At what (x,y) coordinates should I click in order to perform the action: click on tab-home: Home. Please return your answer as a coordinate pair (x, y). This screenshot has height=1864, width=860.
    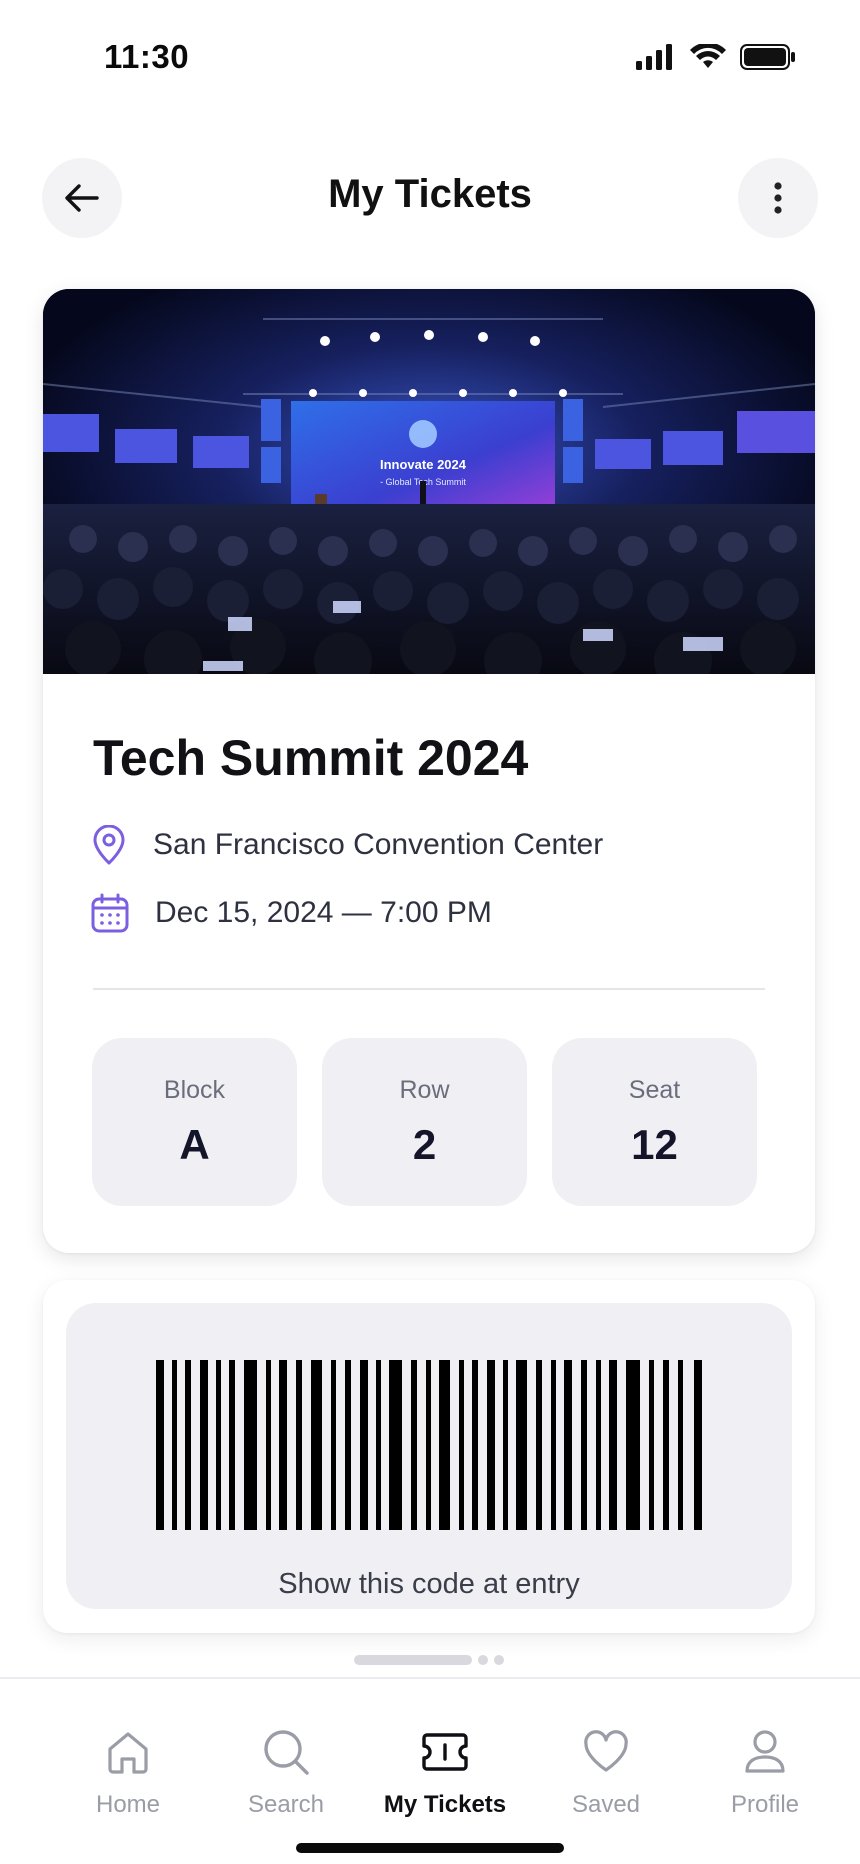
    Looking at the image, I should click on (128, 1773).